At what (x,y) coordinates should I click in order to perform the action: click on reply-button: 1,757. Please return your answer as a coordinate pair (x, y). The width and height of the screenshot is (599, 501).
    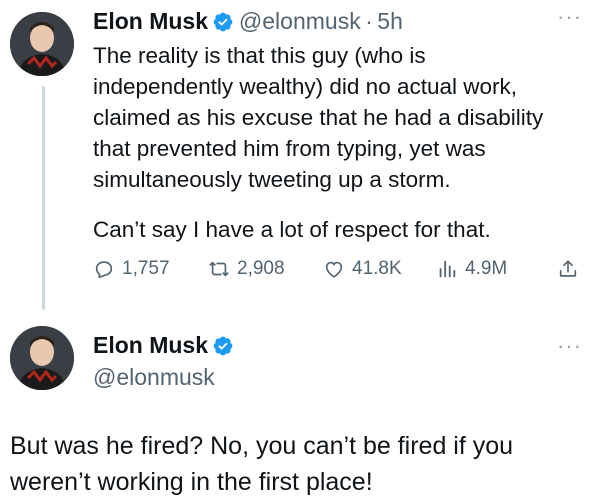
    Looking at the image, I should click on (131, 269).